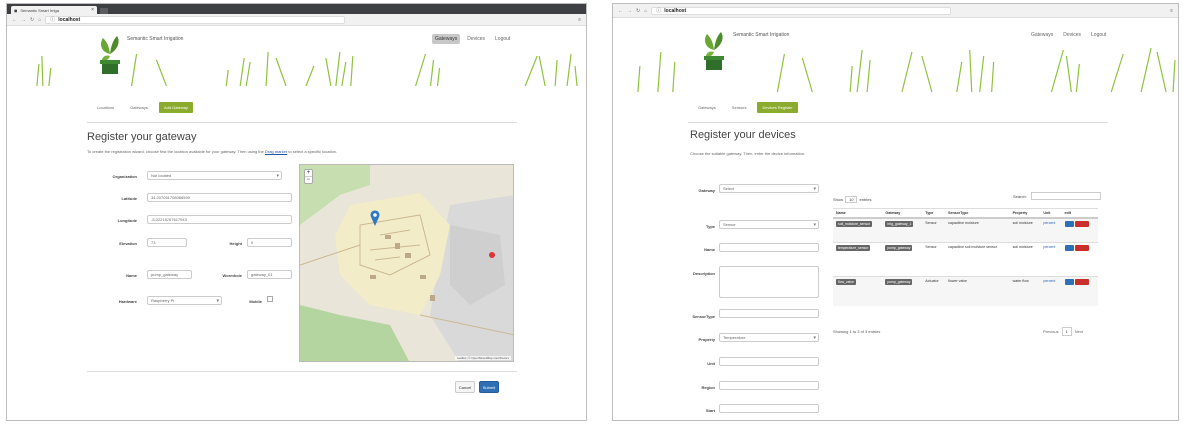 The height and width of the screenshot is (425, 1183). I want to click on map-tiles-image, so click(406, 263).